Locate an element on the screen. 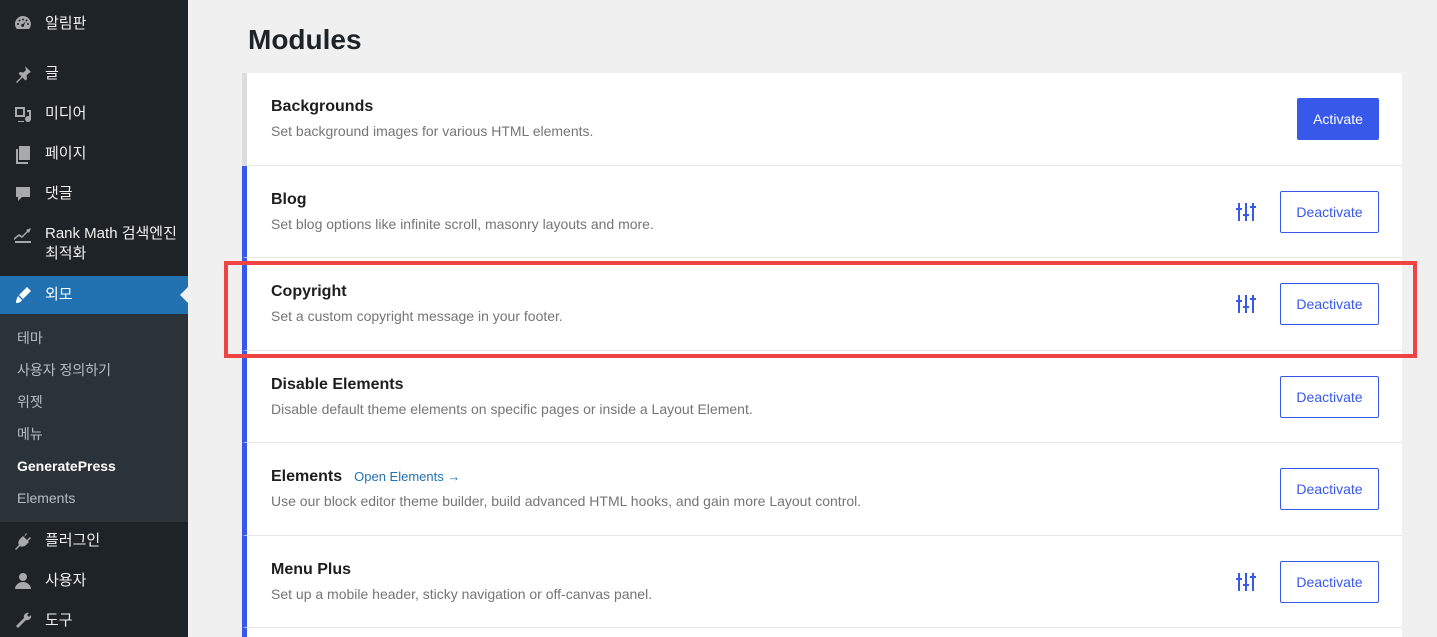 The width and height of the screenshot is (1437, 637). users-icon is located at coordinates (23, 581).